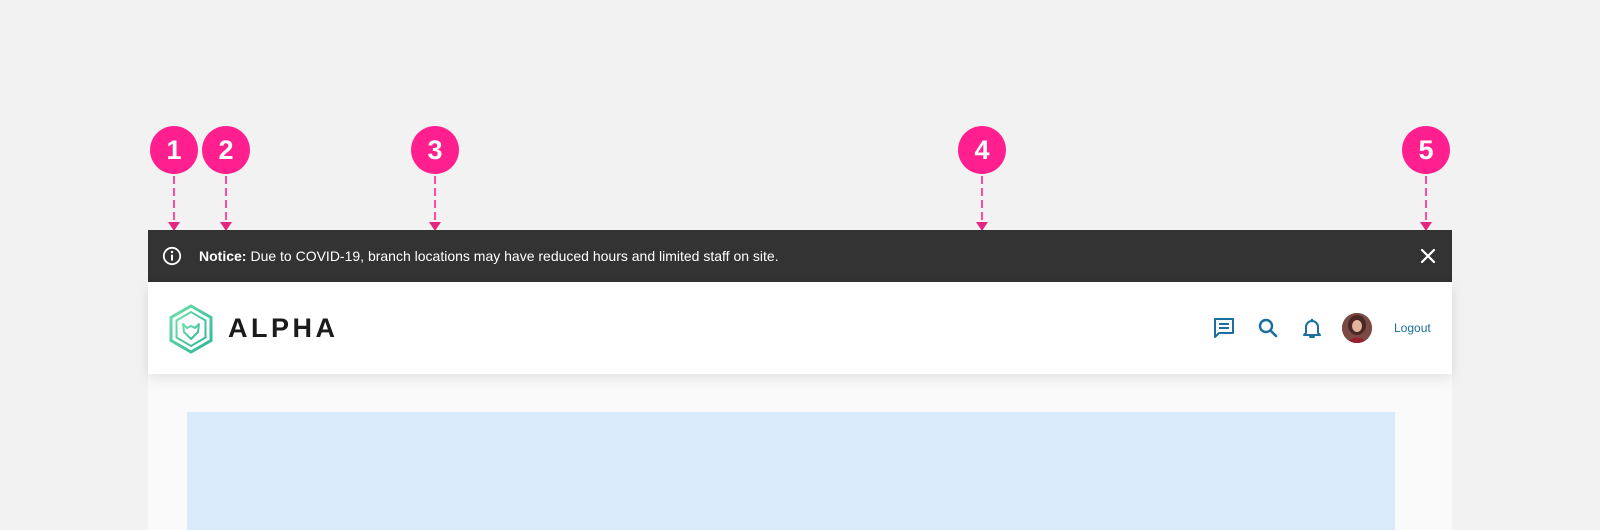 The width and height of the screenshot is (1600, 530). I want to click on logout-link: Logout, so click(1412, 328).